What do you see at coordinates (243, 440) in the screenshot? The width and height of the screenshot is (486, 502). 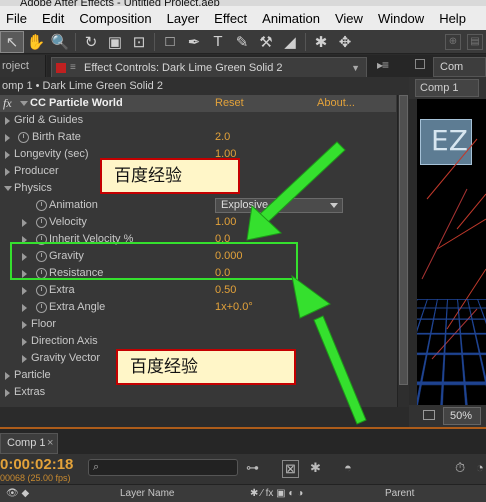 I see `timeline-tabbar: Comp 1` at bounding box center [243, 440].